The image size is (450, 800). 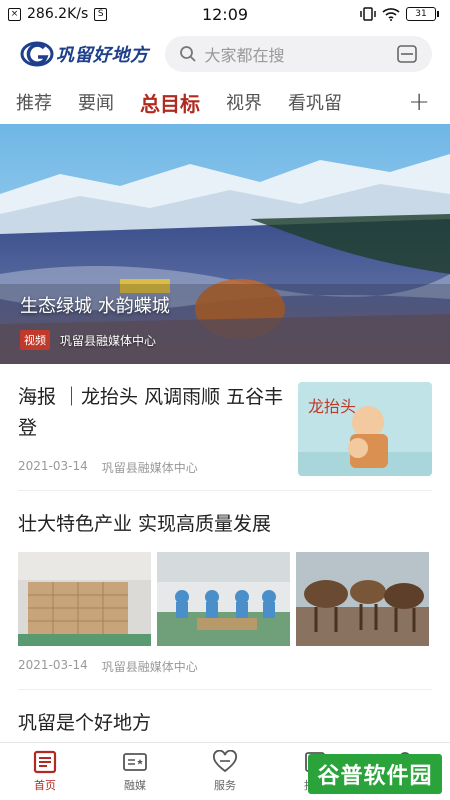 I want to click on list-item: 巩留是个好地方, so click(x=225, y=714).